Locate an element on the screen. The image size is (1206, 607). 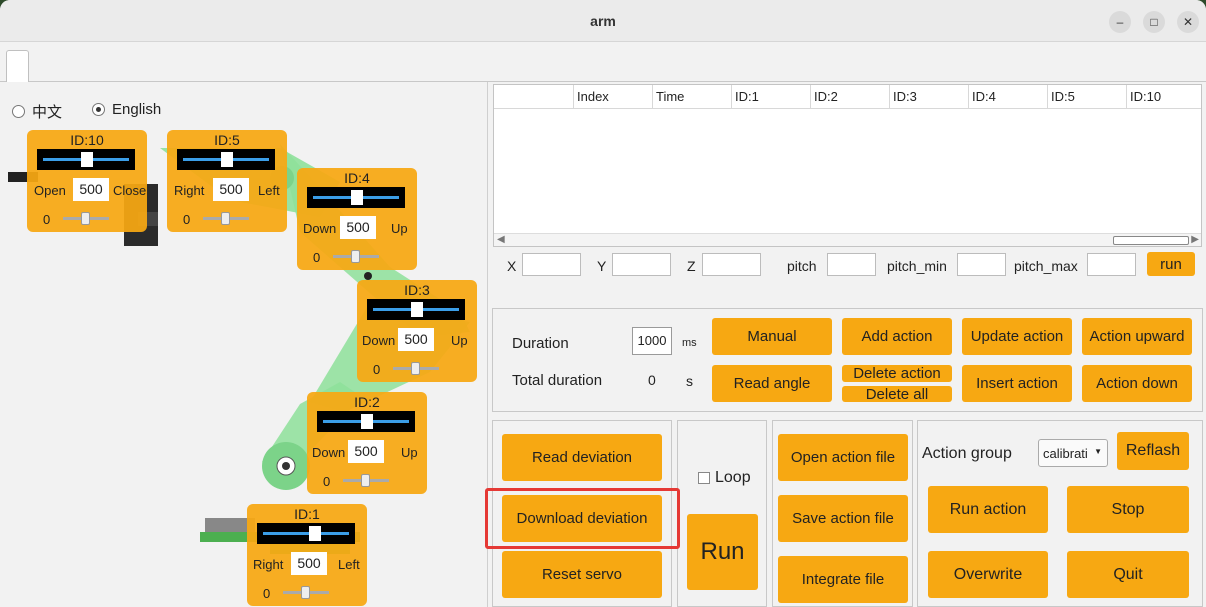
servo-id4: ID:4 Down 500 Up 0 is located at coordinates (357, 219).